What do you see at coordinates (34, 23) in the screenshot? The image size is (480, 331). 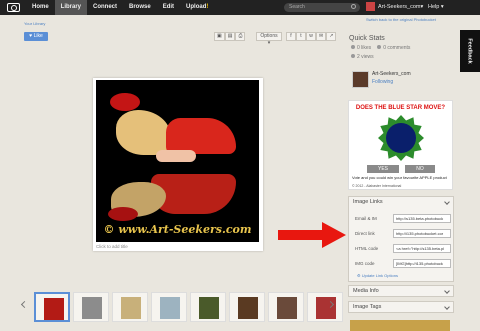 I see `your-library-link: Your Library` at bounding box center [34, 23].